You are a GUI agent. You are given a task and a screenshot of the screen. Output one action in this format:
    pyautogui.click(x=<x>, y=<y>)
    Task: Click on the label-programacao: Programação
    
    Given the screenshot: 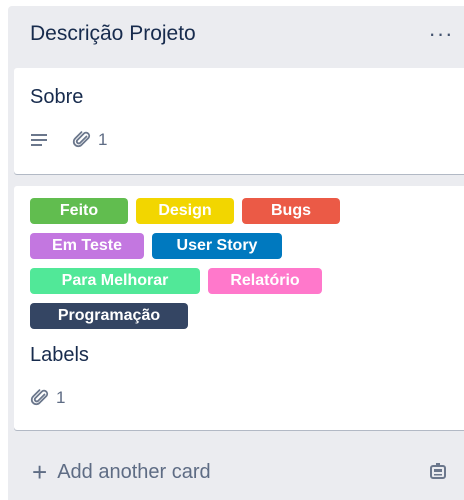 What is the action you would take?
    pyautogui.click(x=109, y=316)
    